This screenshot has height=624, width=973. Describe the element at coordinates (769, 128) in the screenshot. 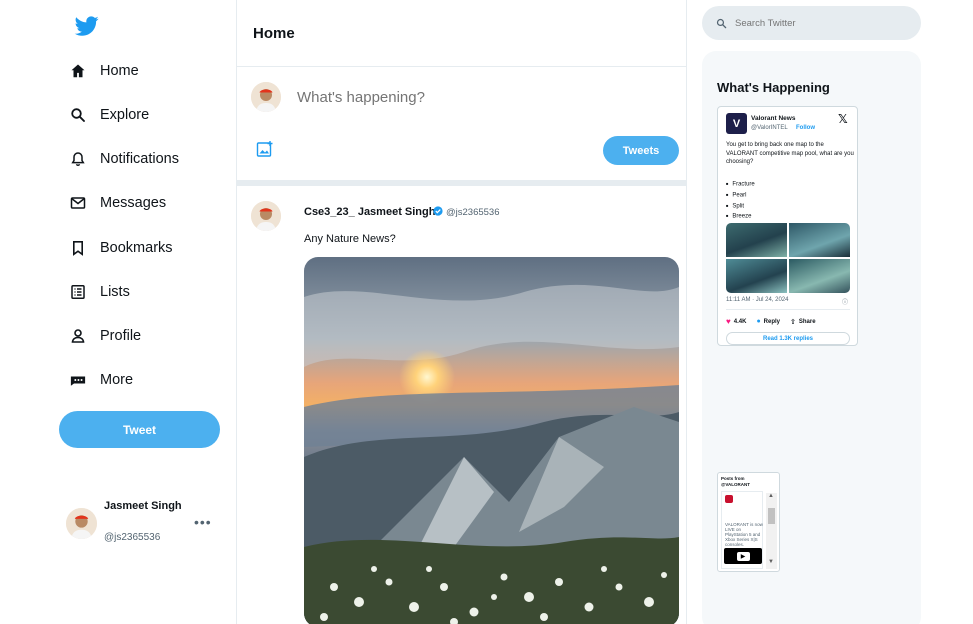

I see `embed-author-handle: @ValorINTEL` at that location.